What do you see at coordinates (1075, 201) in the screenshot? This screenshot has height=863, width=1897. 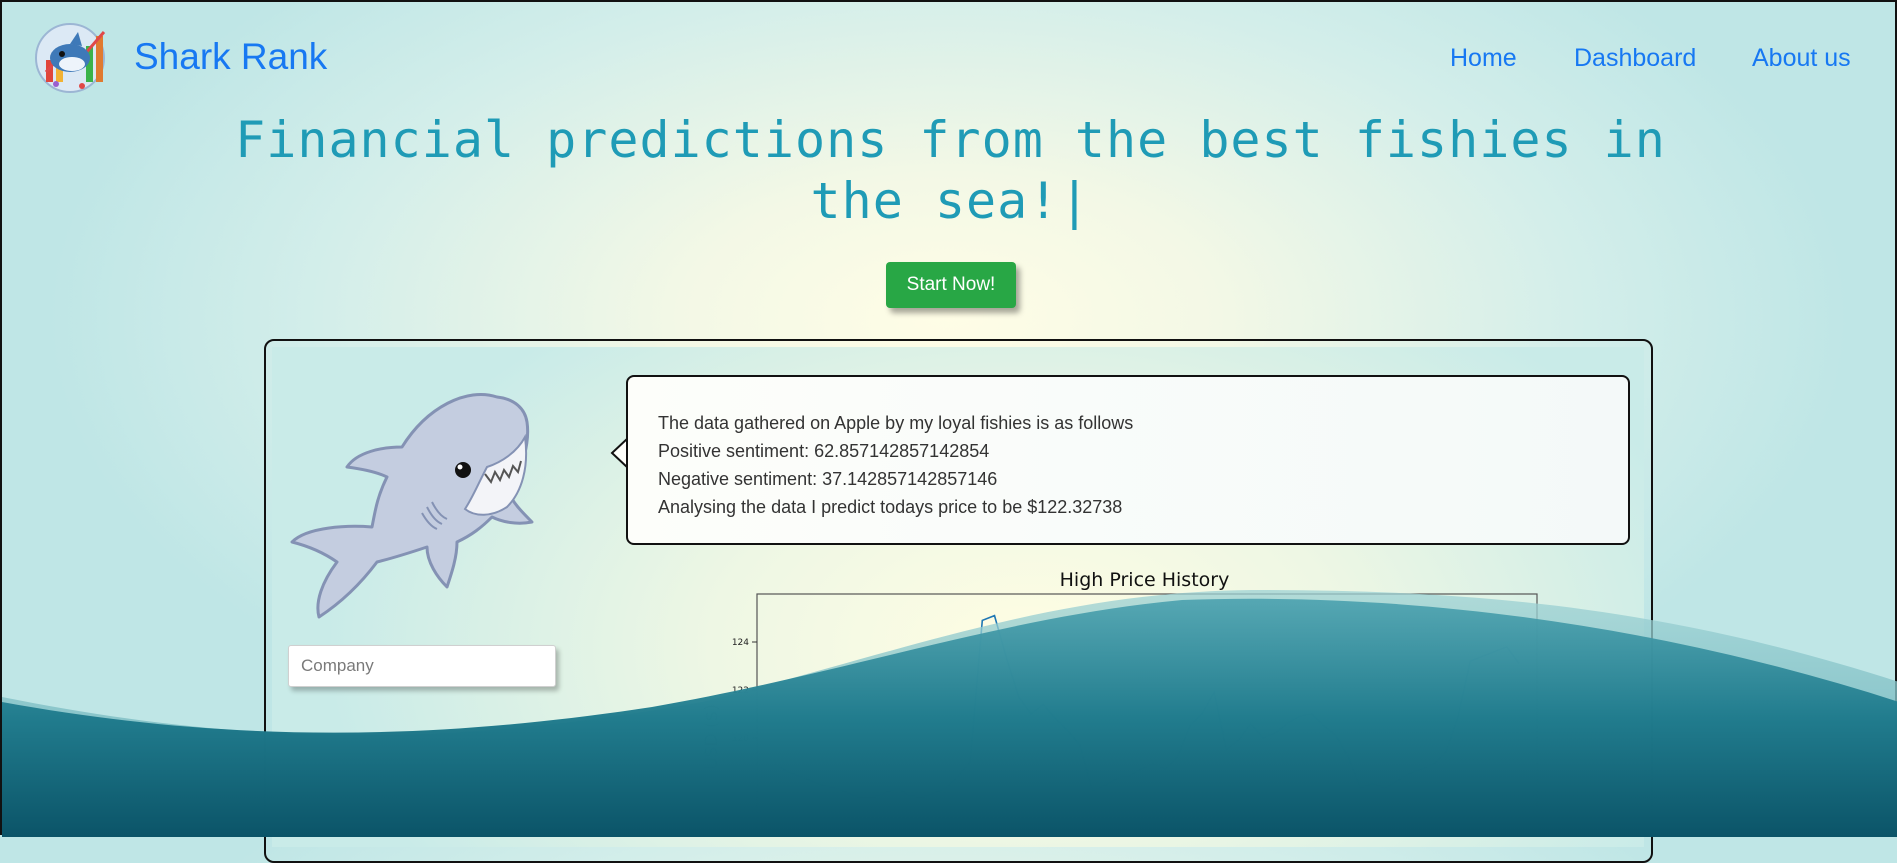 I see `typing-cursor: |` at bounding box center [1075, 201].